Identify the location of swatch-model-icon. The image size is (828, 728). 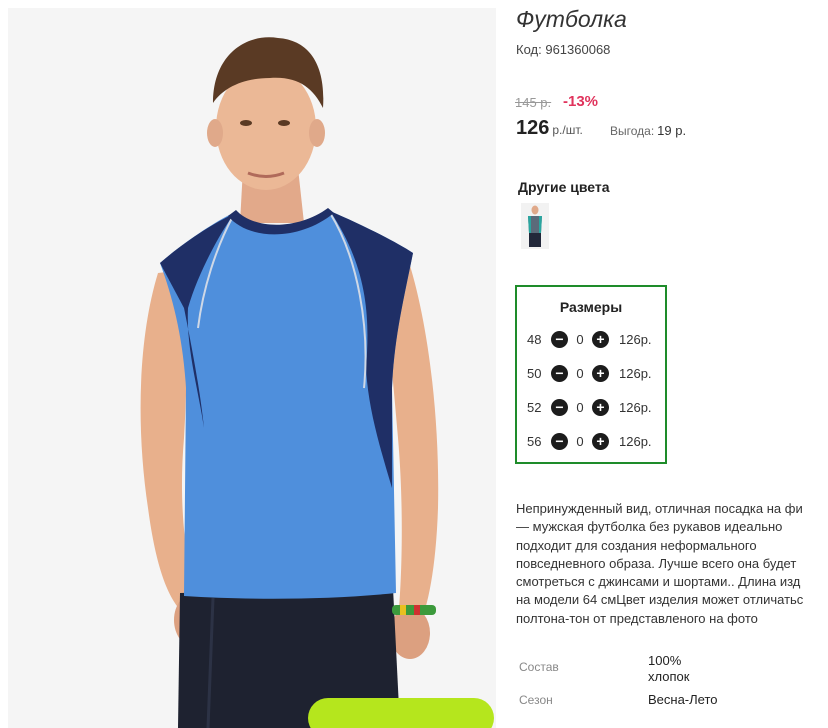
(535, 226).